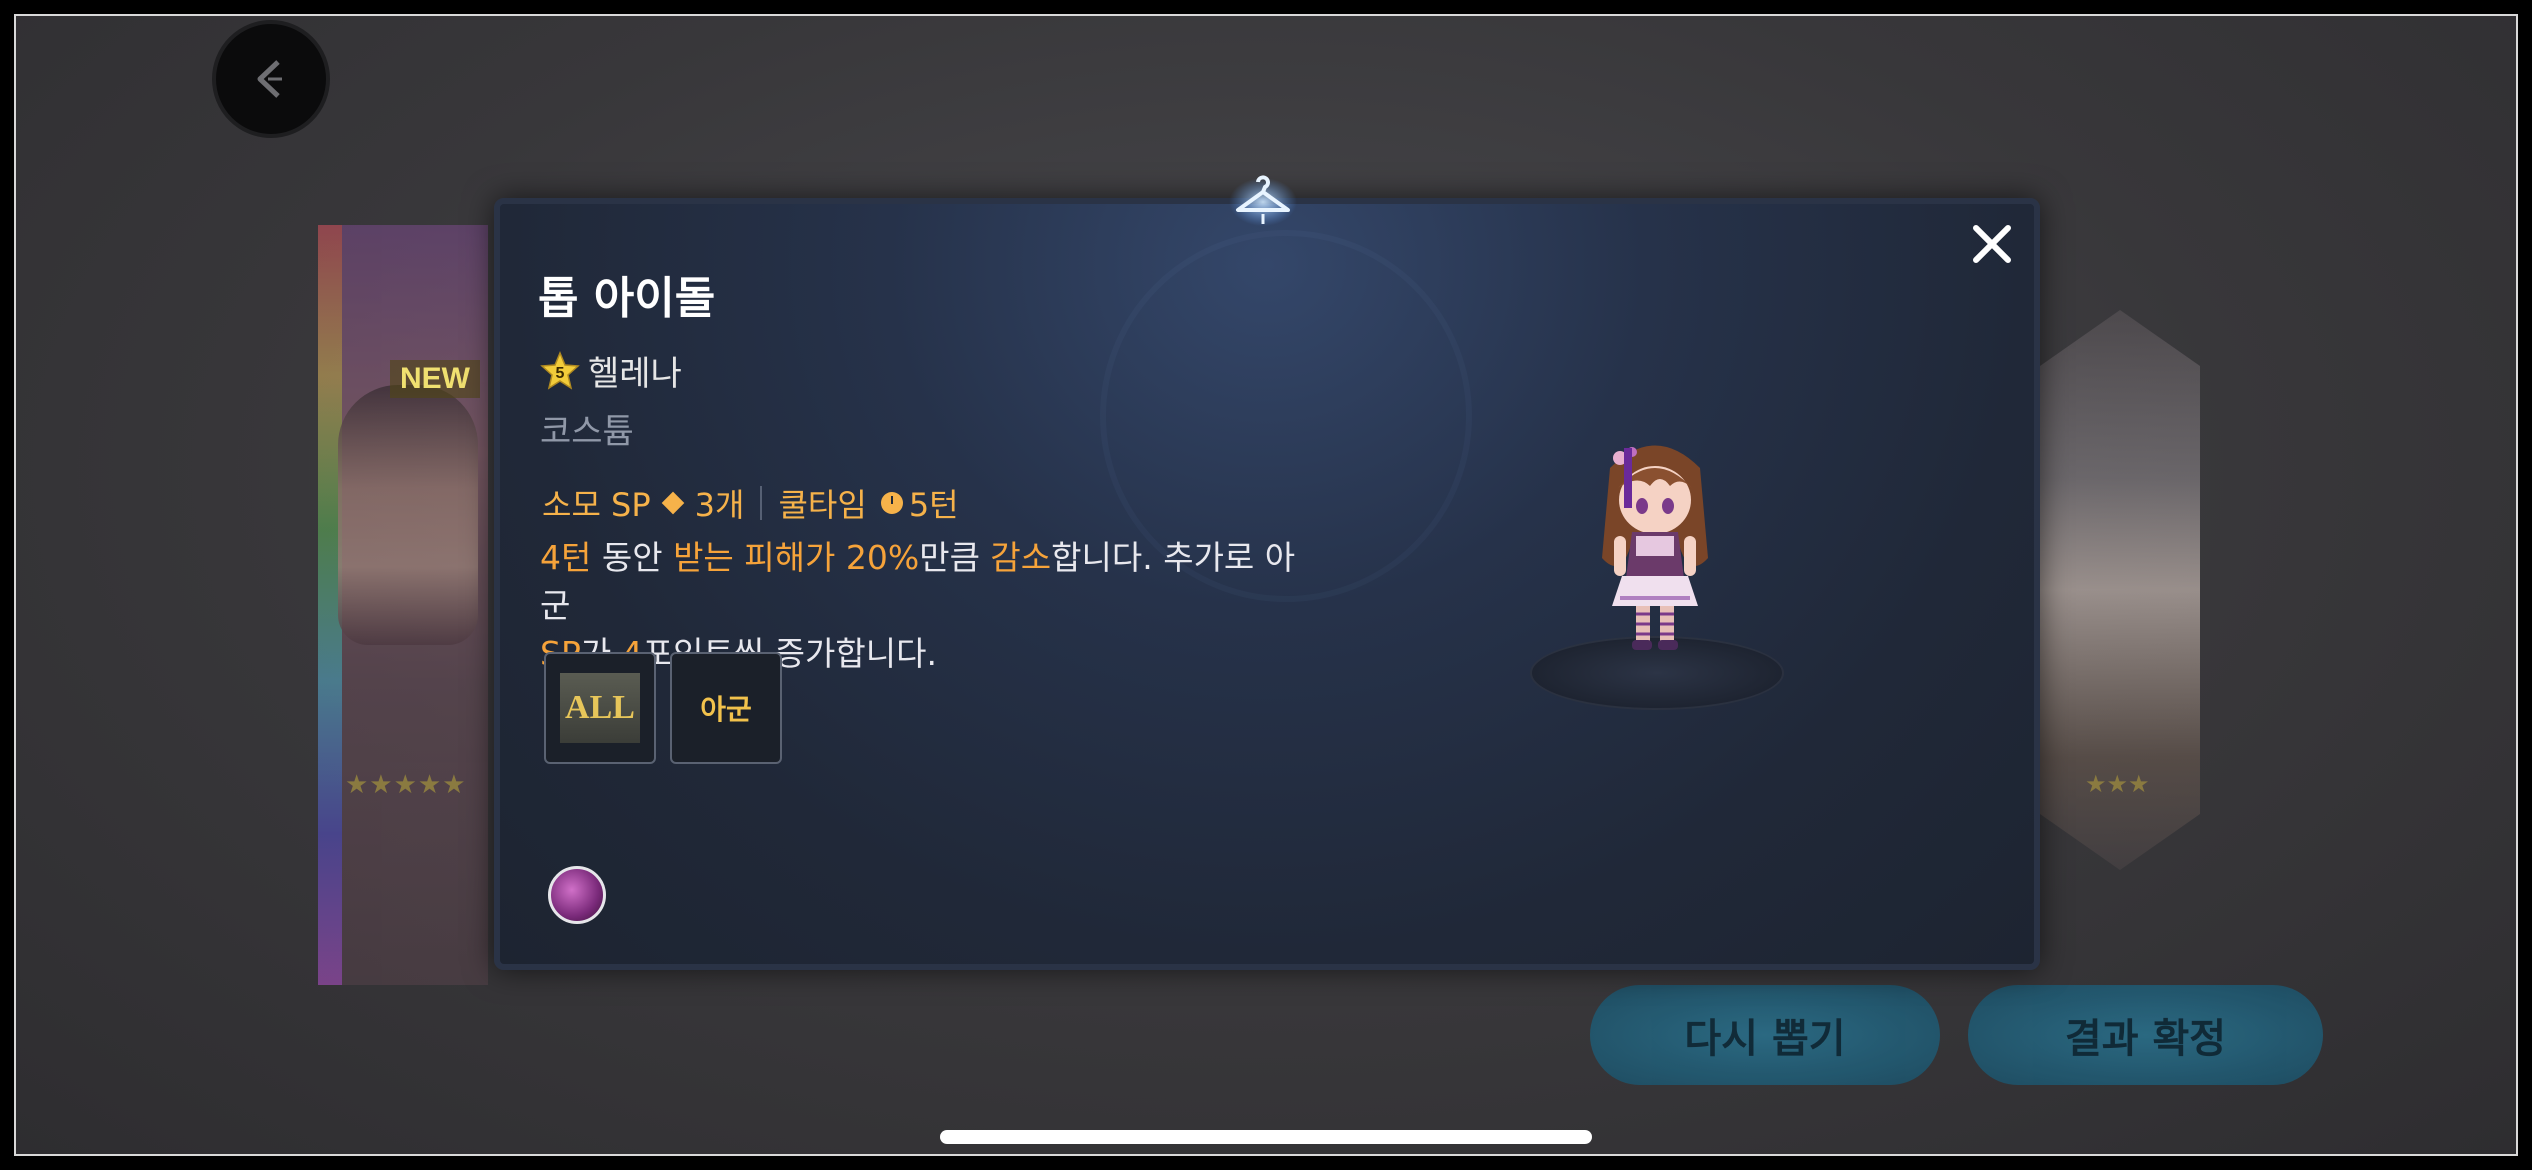  What do you see at coordinates (672, 503) in the screenshot?
I see `diamond-icon` at bounding box center [672, 503].